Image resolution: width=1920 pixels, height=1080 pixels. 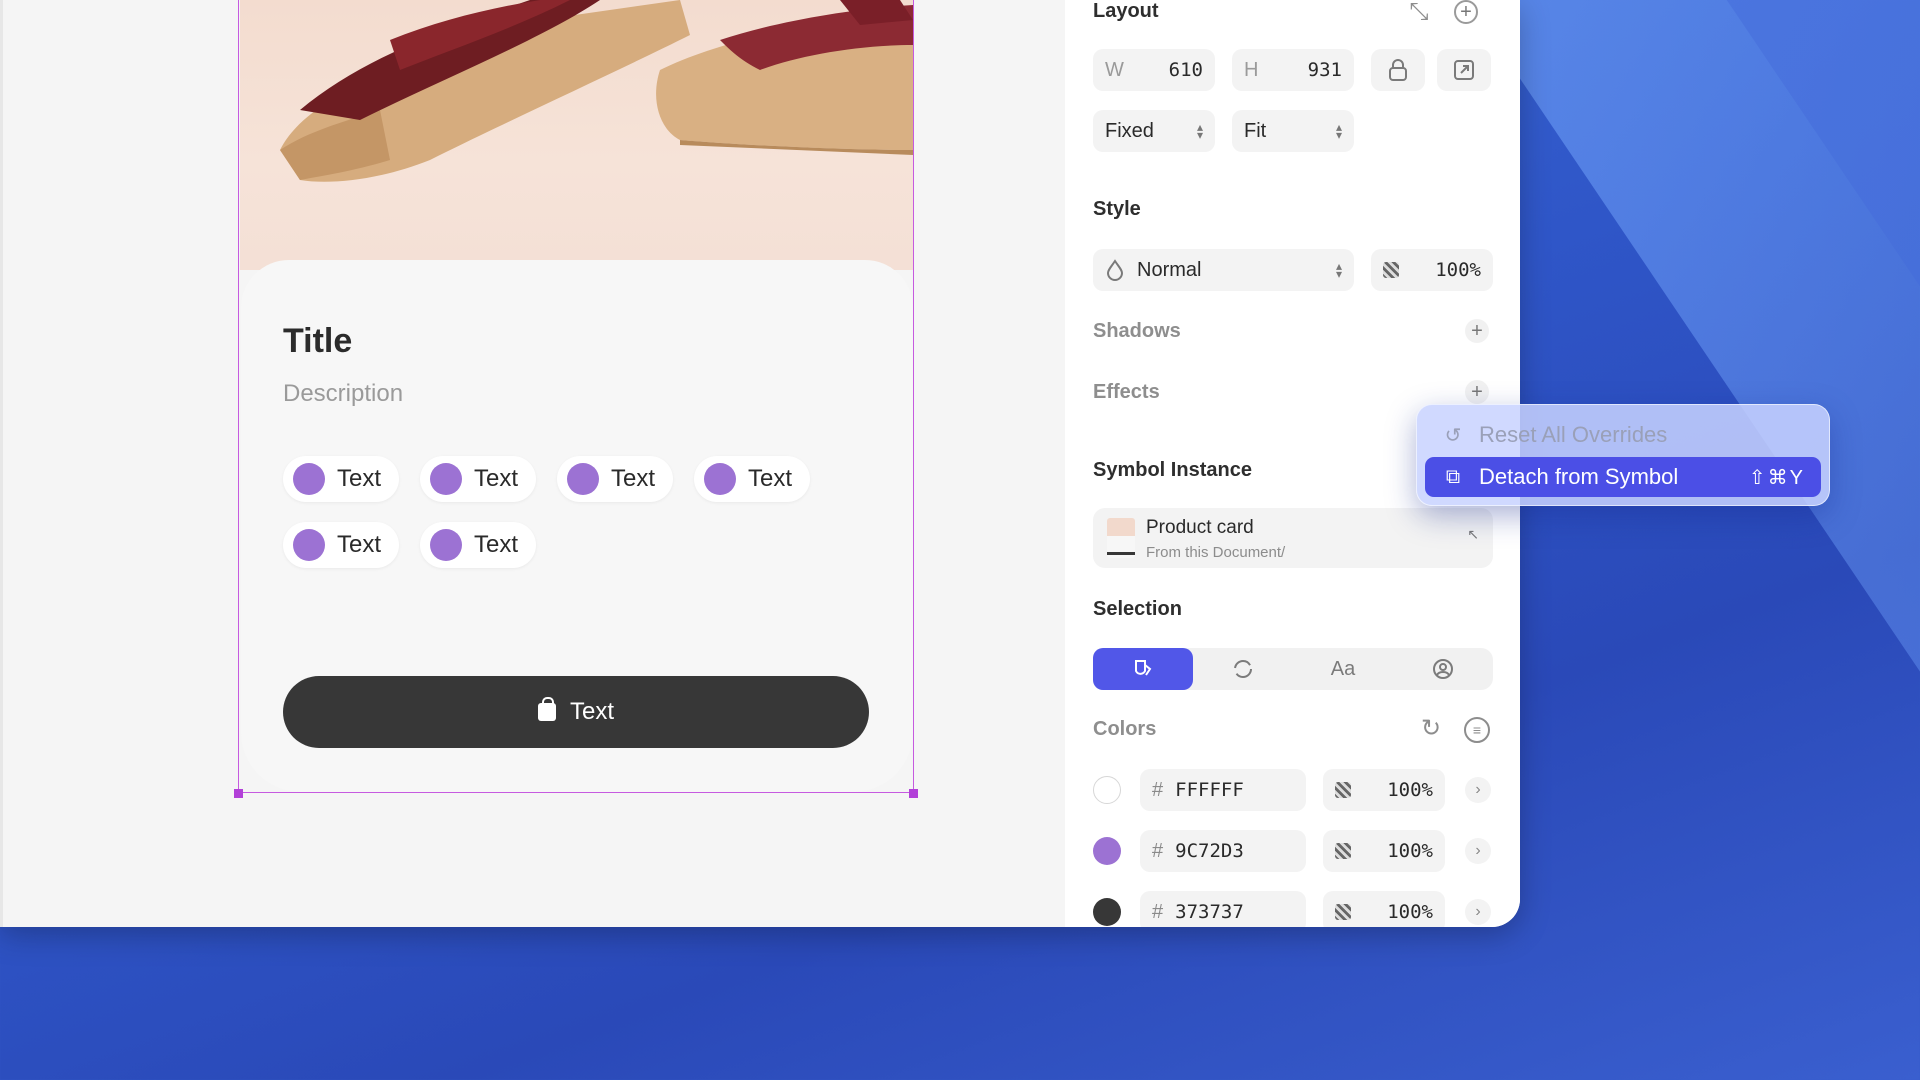 I want to click on symbol-thumbnail, so click(x=1121, y=538).